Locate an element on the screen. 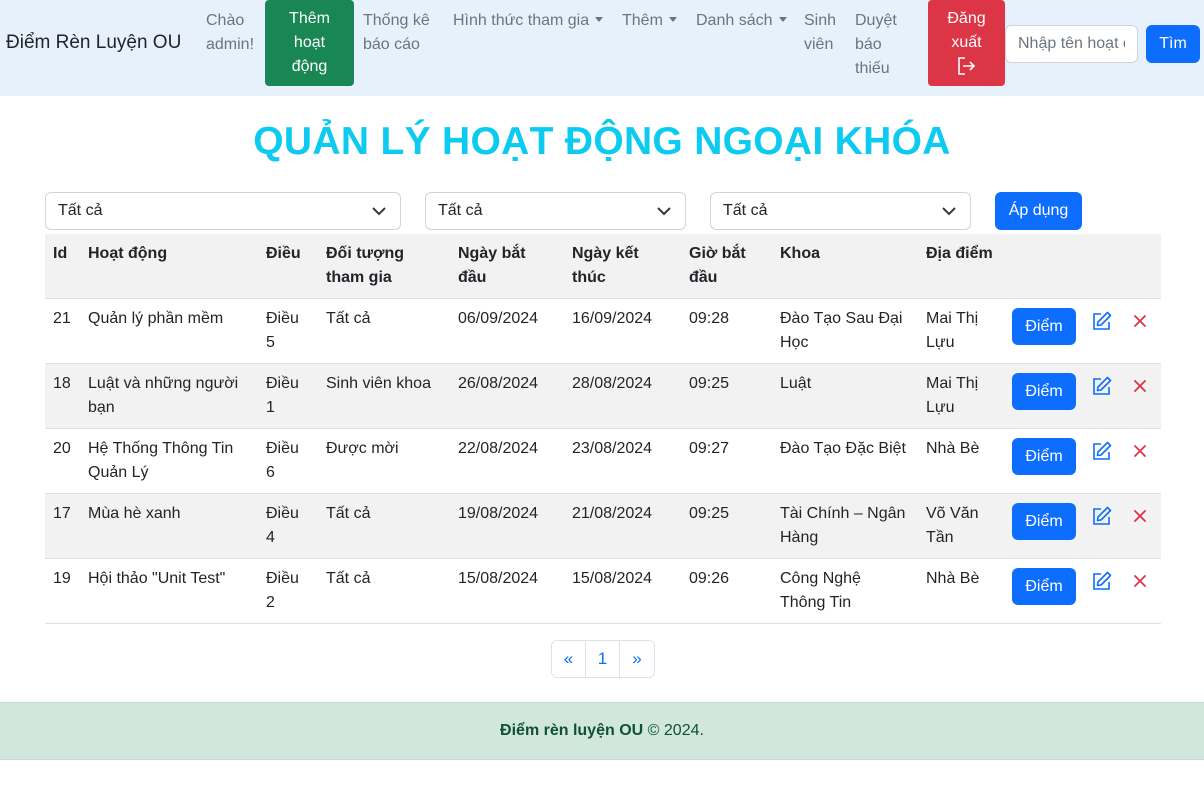  cell-location: Võ Văn Tần is located at coordinates (952, 526).